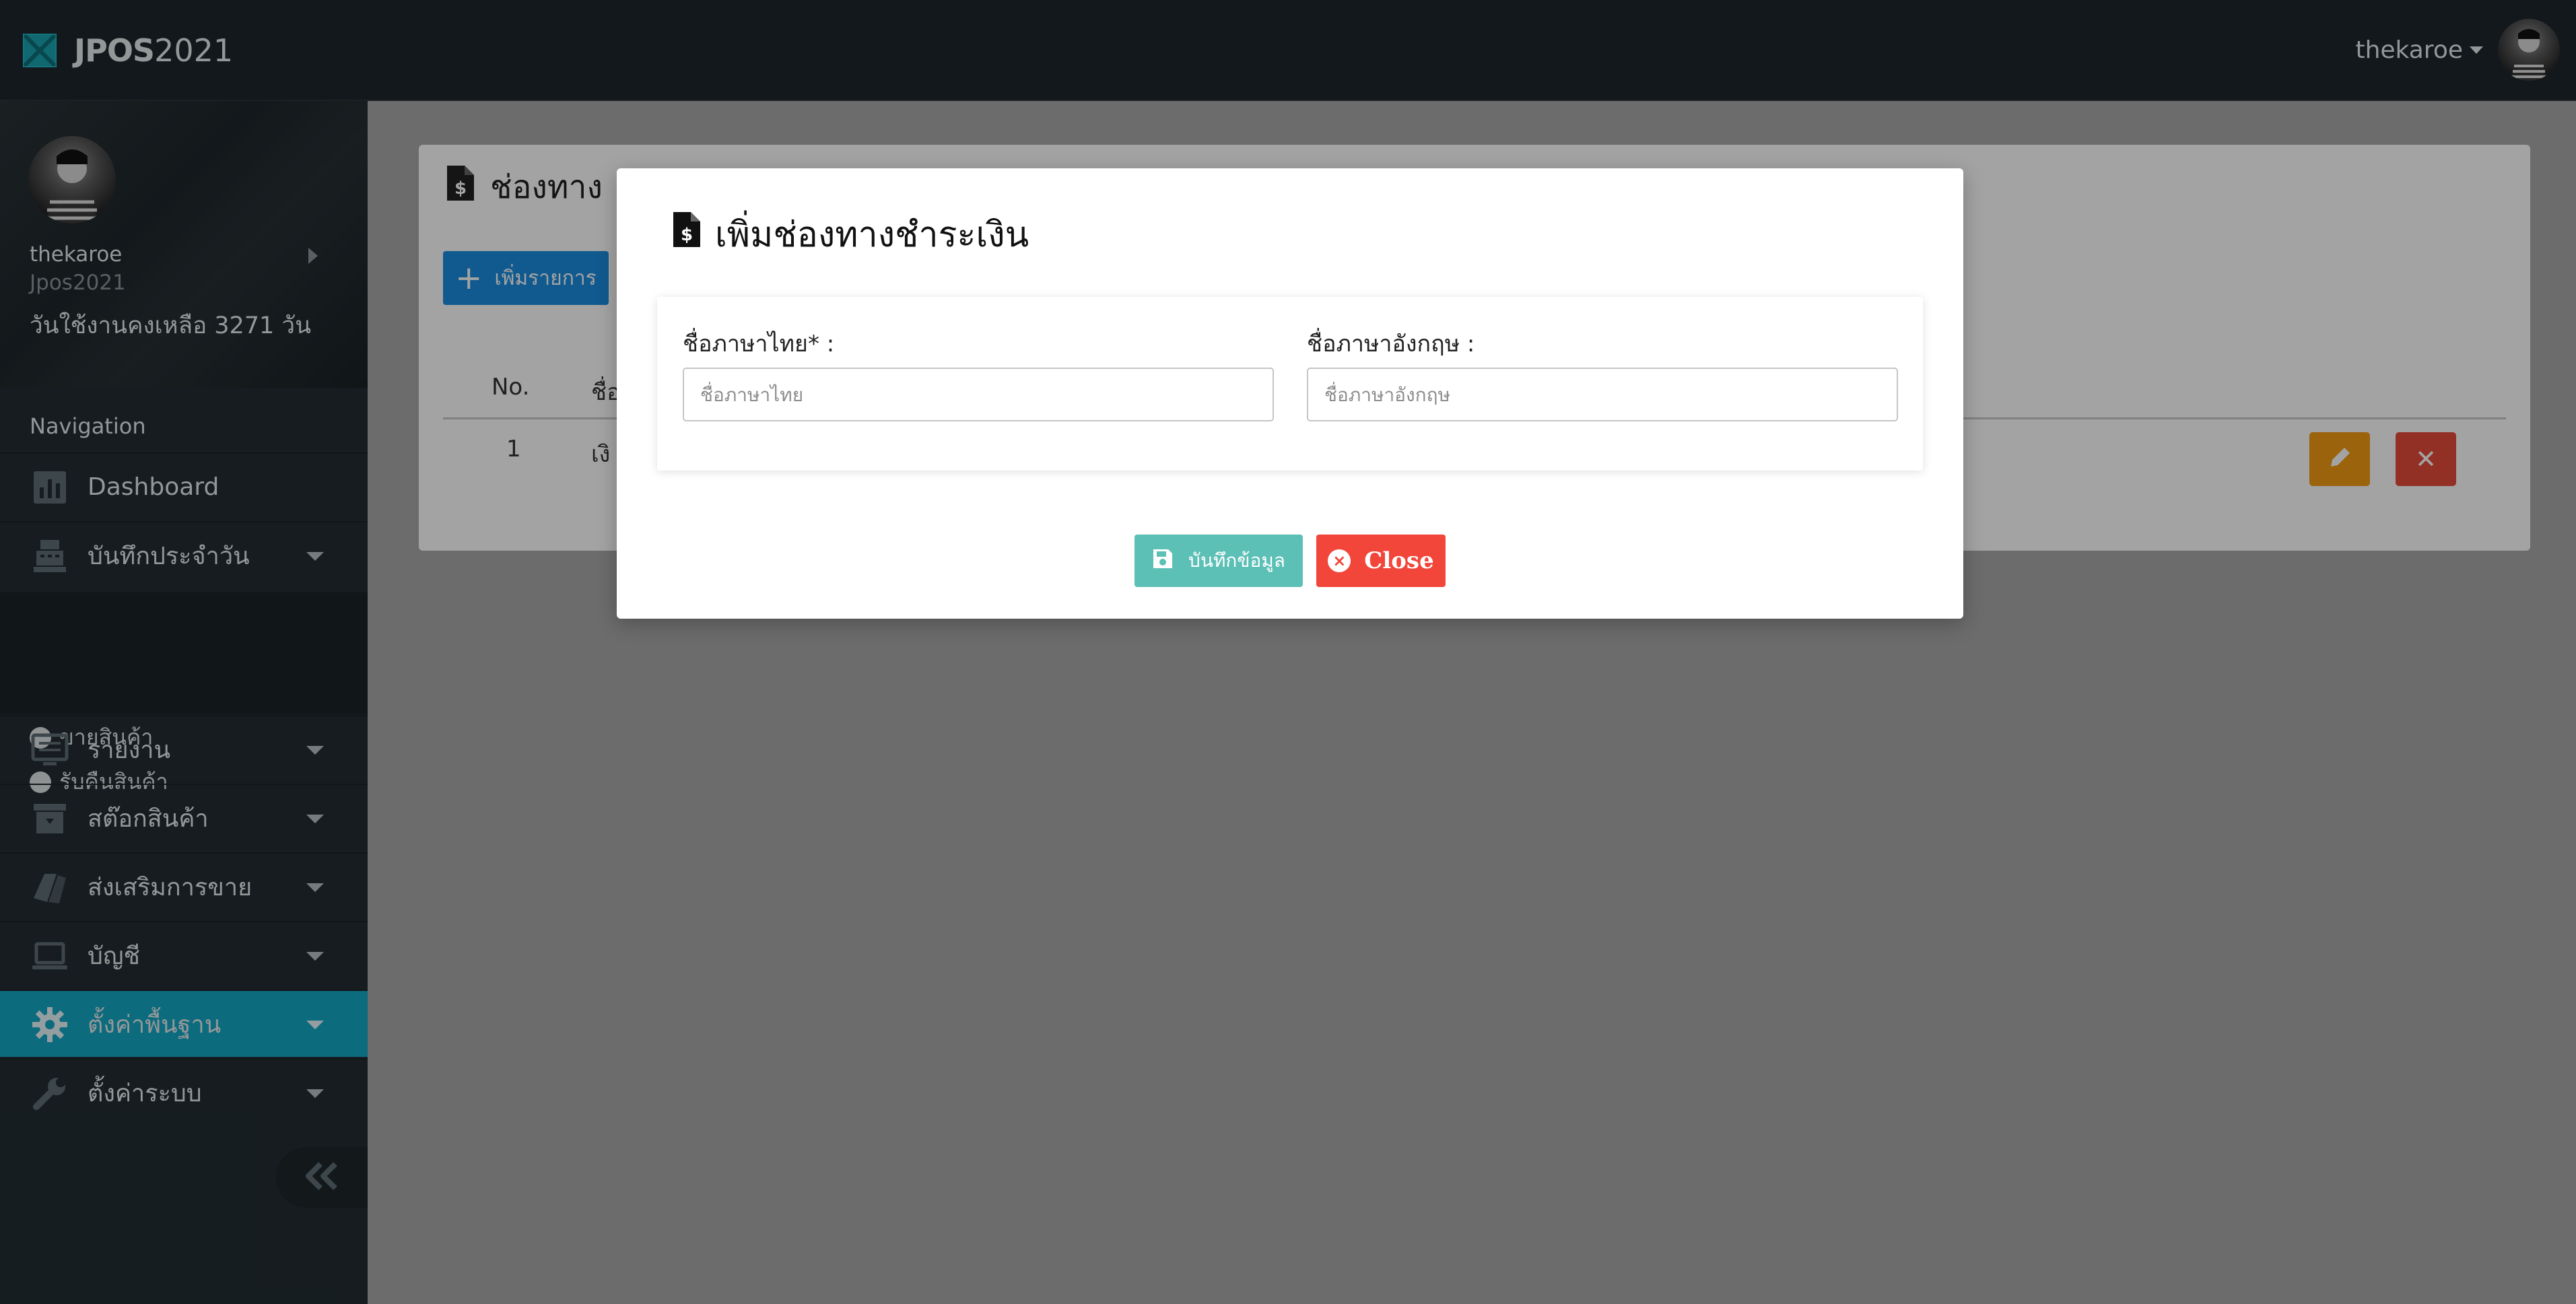 This screenshot has height=1304, width=2576. What do you see at coordinates (1391, 344) in the screenshot?
I see `english-name-label: ชื่อภาษาอังกฤษ :` at bounding box center [1391, 344].